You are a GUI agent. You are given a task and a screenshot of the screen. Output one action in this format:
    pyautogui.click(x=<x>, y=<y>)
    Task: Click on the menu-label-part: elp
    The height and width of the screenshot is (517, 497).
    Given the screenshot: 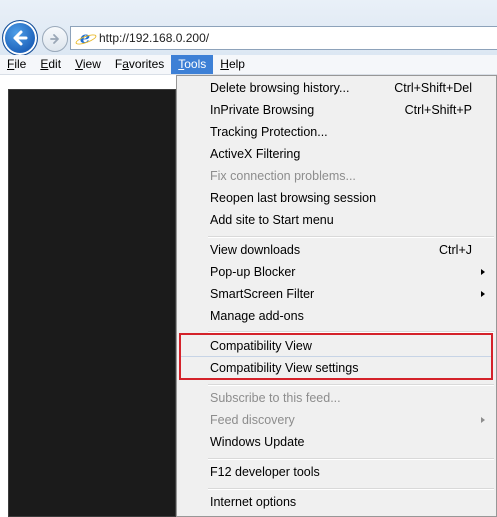 What is the action you would take?
    pyautogui.click(x=236, y=64)
    